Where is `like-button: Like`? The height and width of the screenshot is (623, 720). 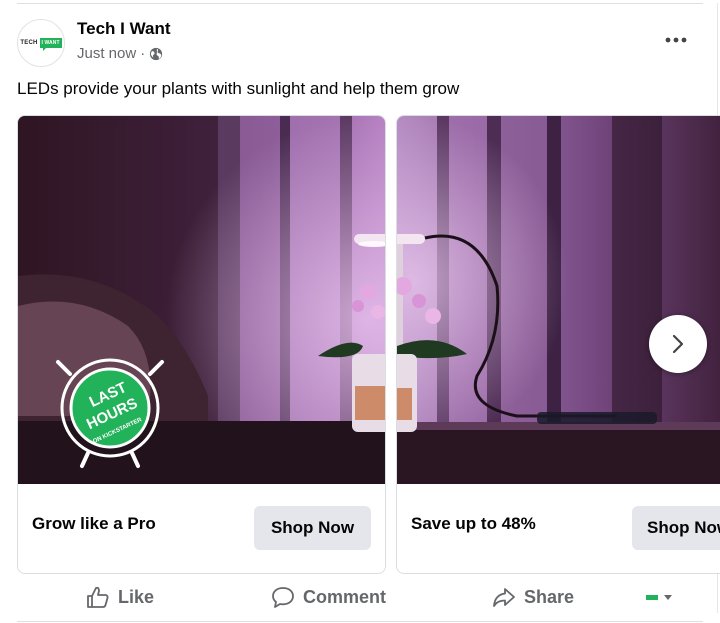 like-button: Like is located at coordinates (120, 597).